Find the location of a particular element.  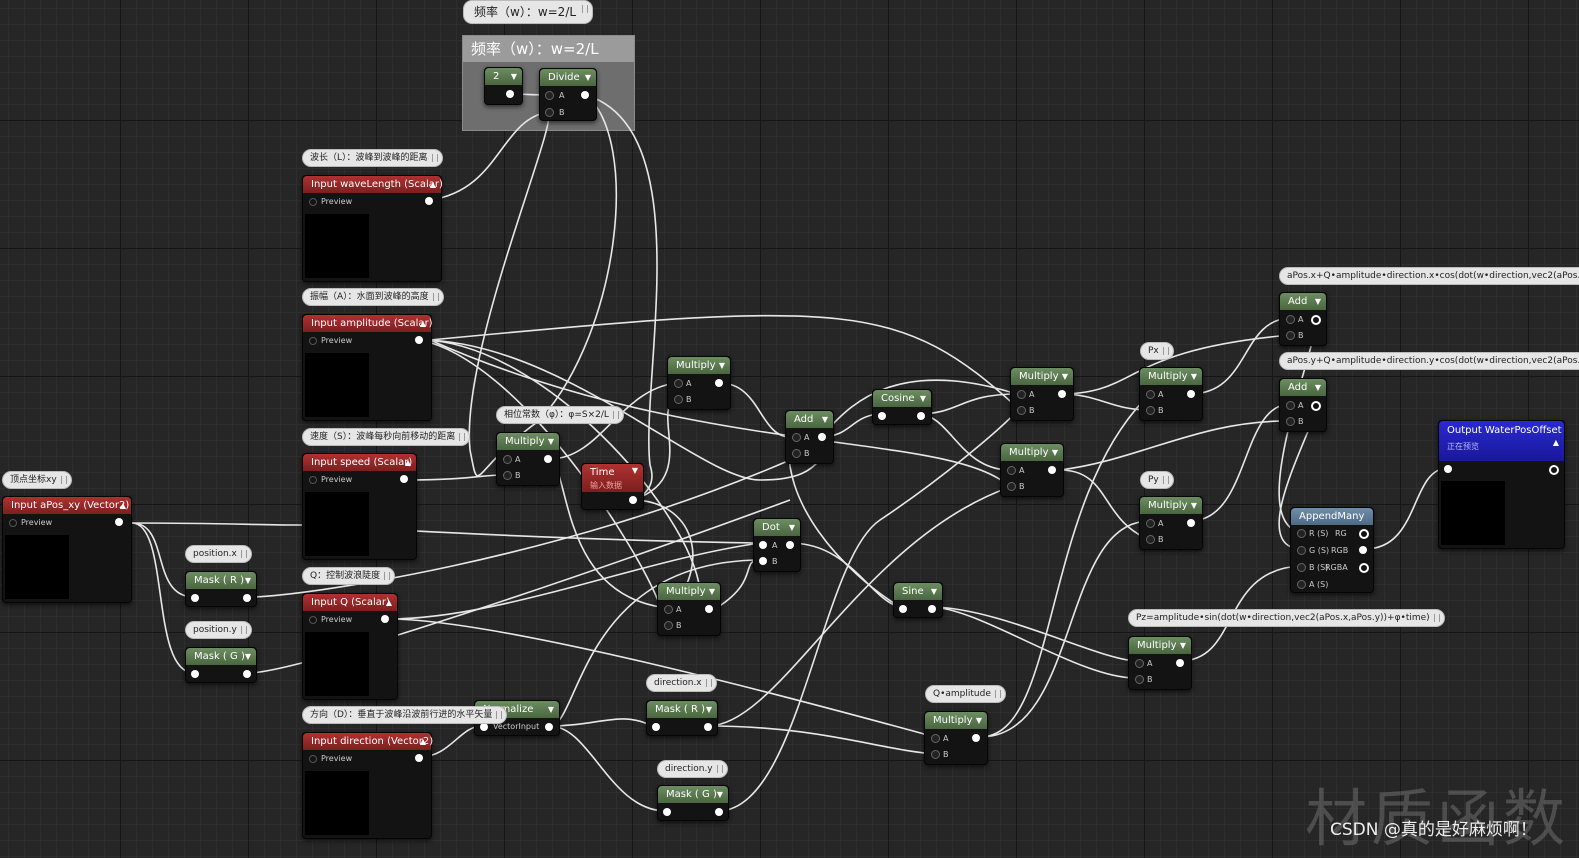

output-pin-rgb is located at coordinates (1363, 550).